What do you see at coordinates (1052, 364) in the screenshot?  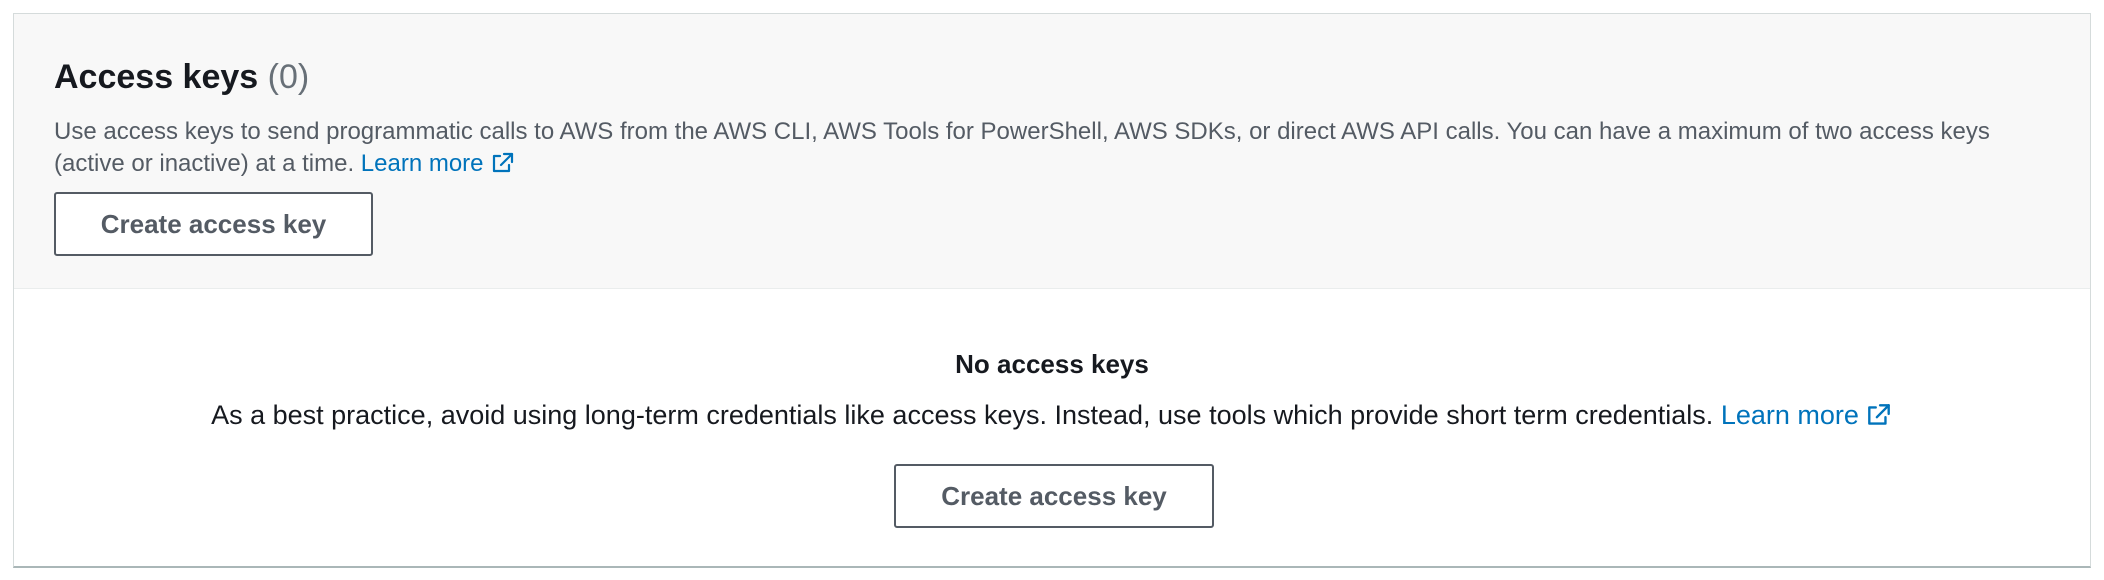 I see `empty-state-title: No access keys` at bounding box center [1052, 364].